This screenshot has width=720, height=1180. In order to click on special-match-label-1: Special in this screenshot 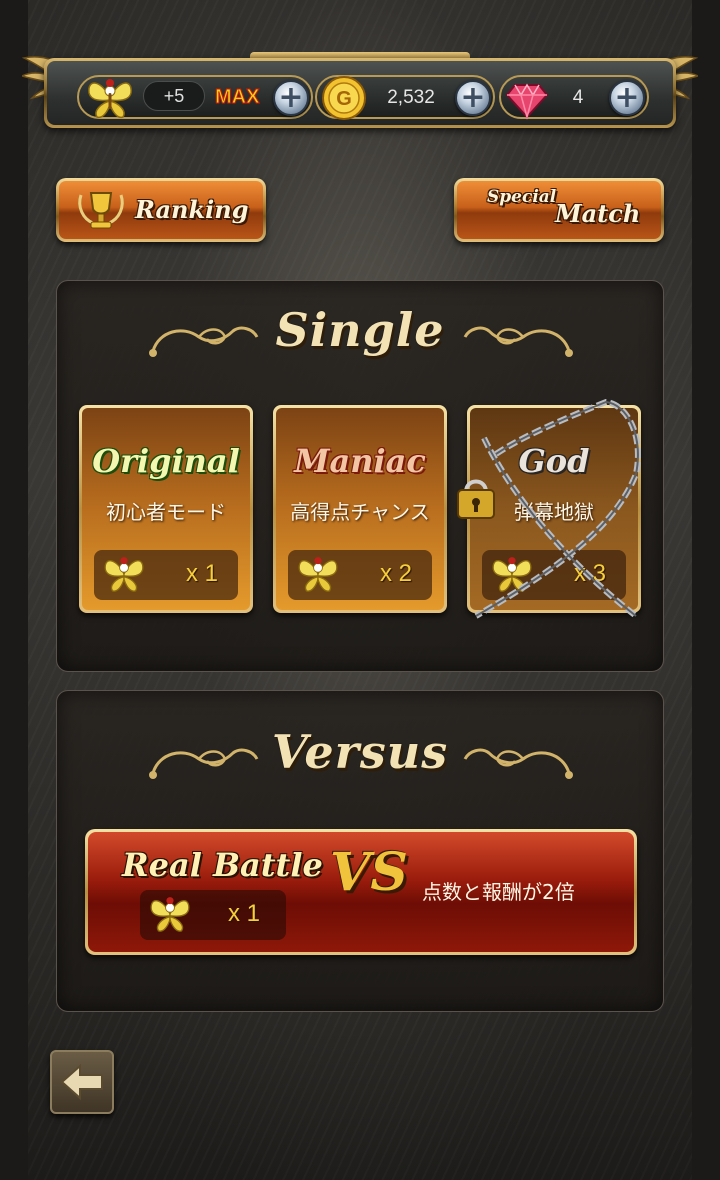, I will do `click(522, 197)`.